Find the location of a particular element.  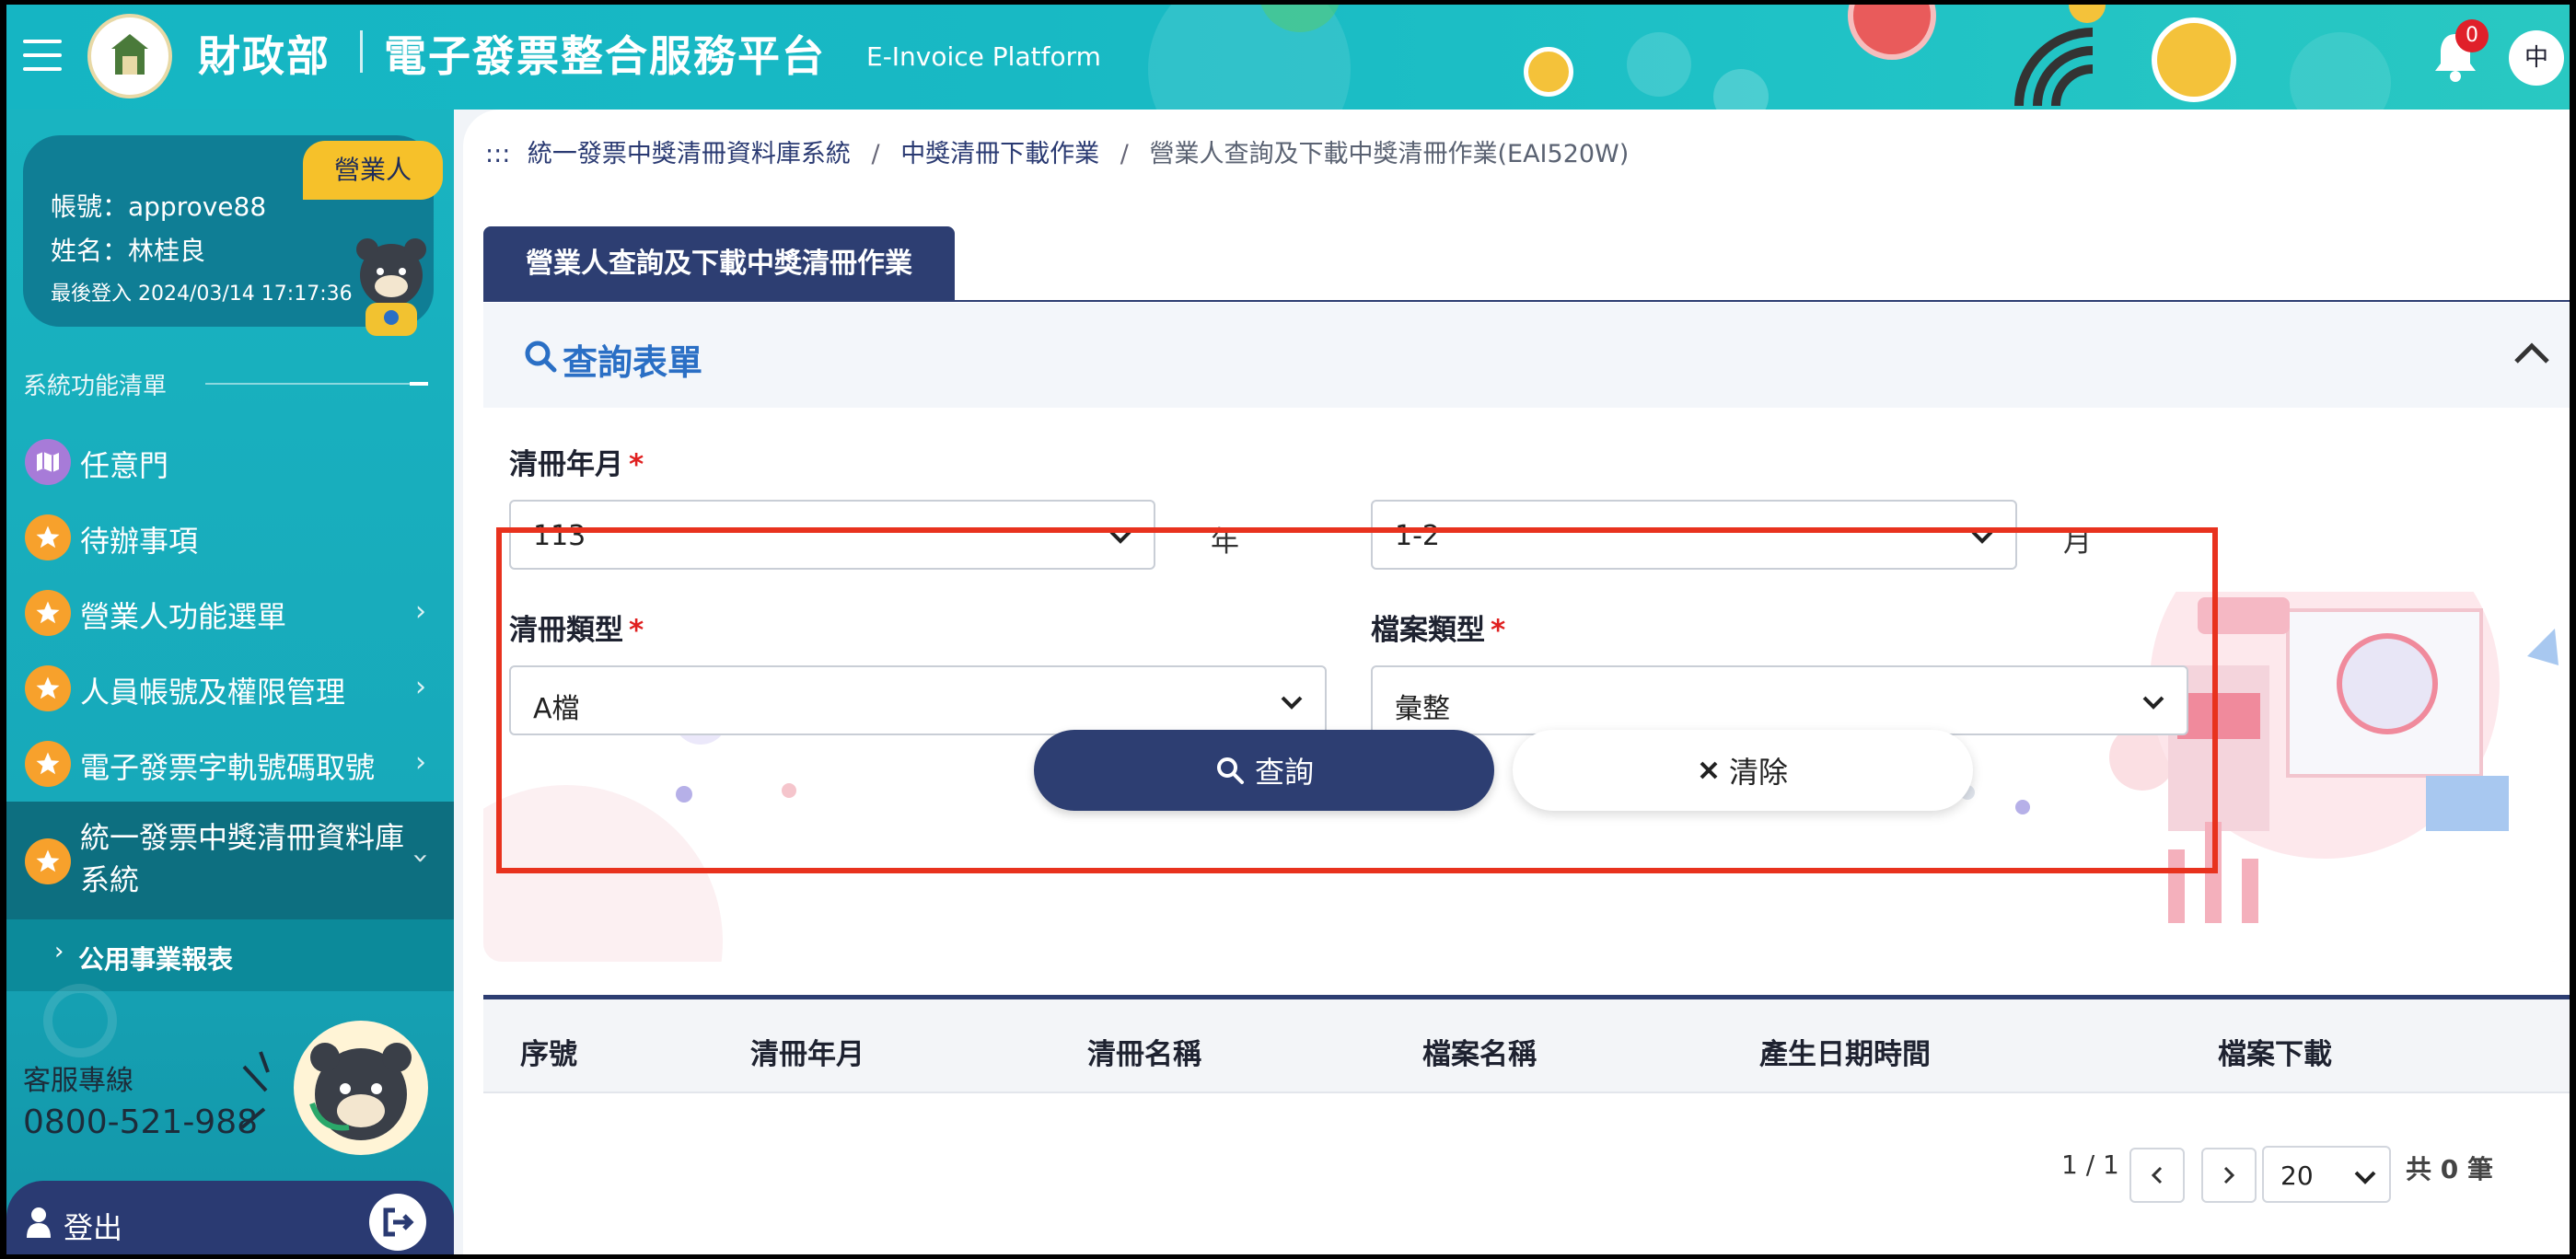

page-size-select: 20 is located at coordinates (2326, 1174).